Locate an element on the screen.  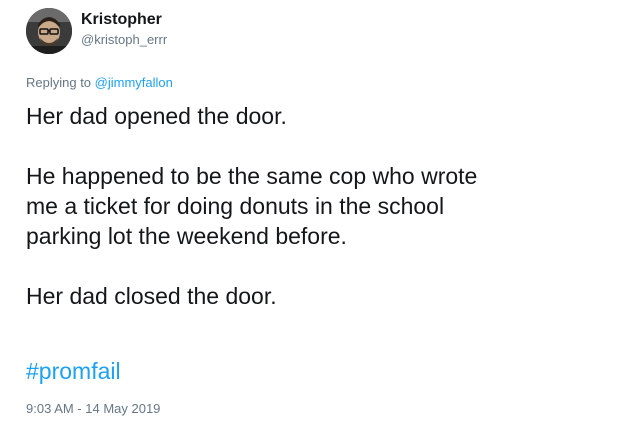
tweet-paragraph: Her dad closed the door. is located at coordinates (151, 296).